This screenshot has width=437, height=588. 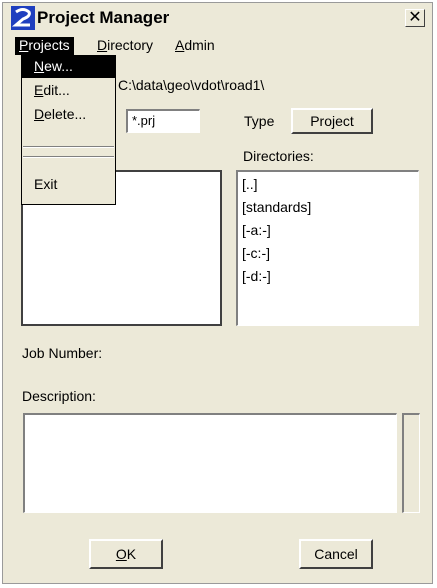 I want to click on close-icon: ✕, so click(x=415, y=17).